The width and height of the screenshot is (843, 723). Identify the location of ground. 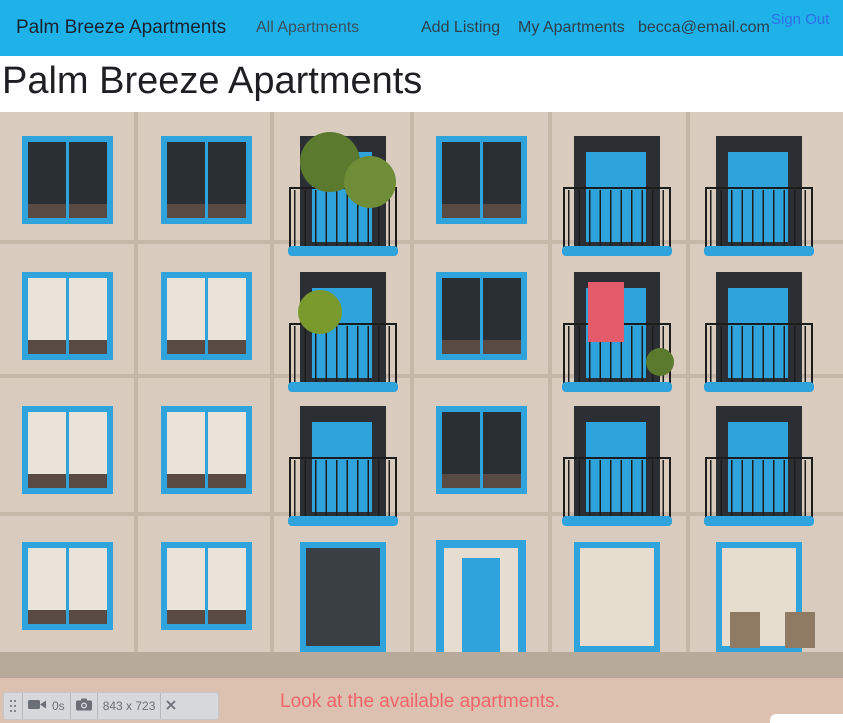
(421, 665).